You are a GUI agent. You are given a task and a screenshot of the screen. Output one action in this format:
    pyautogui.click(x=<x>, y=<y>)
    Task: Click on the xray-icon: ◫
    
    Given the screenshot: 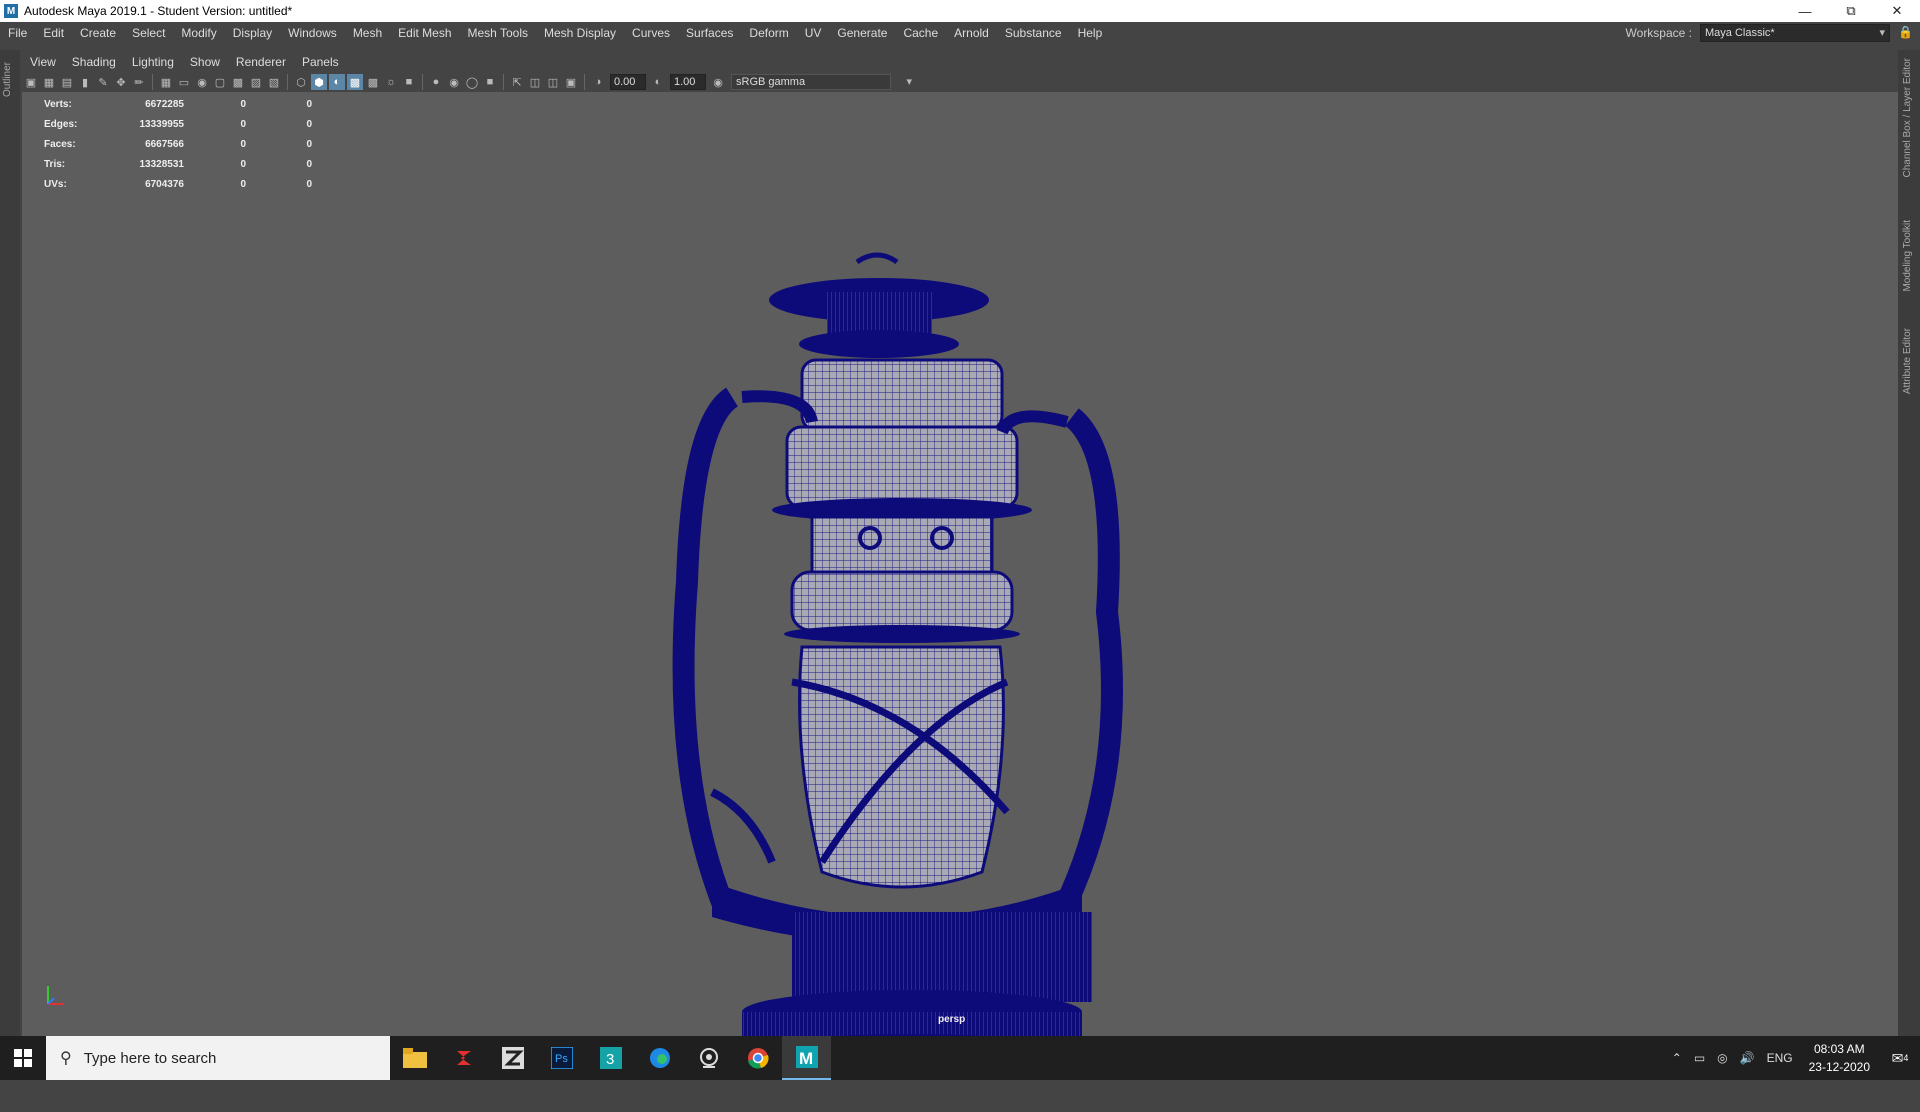 What is the action you would take?
    pyautogui.click(x=535, y=82)
    